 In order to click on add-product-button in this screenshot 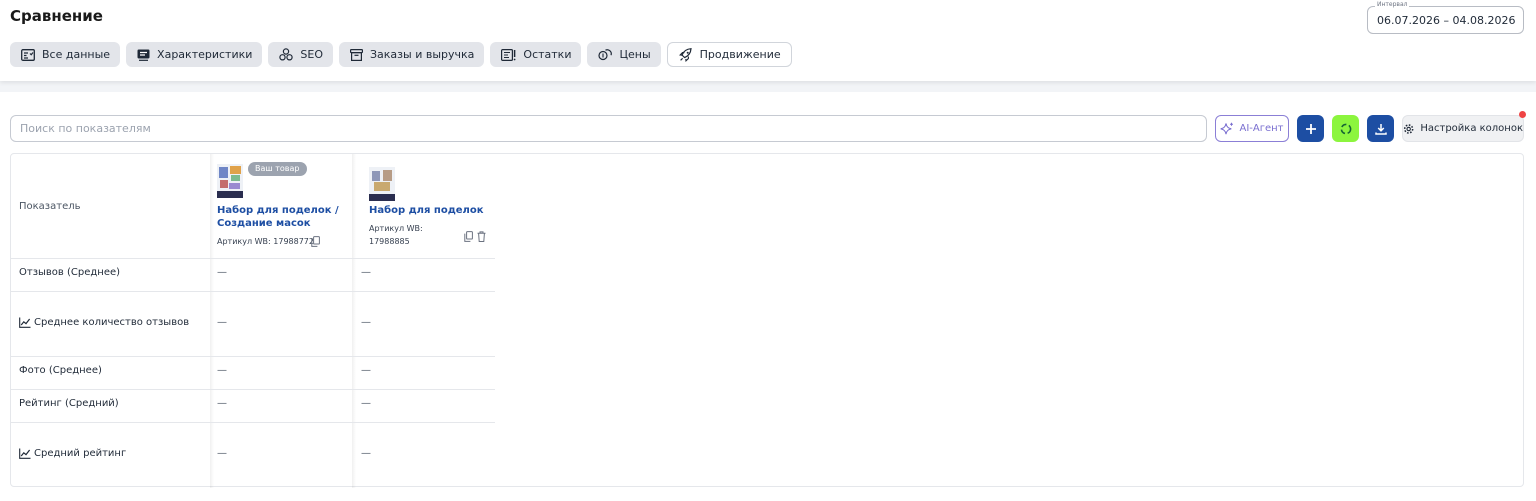, I will do `click(1310, 128)`.